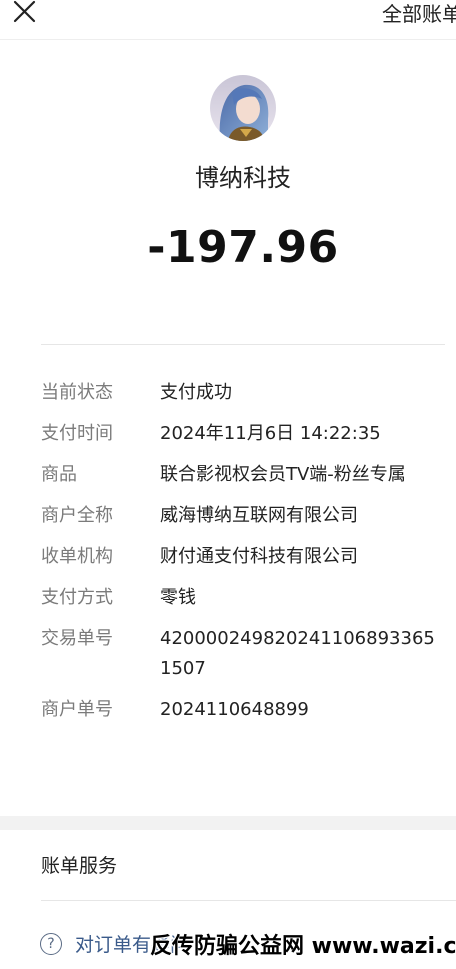  I want to click on detail-row-product: 商品 联合影视权会员TV端-粉丝专属, so click(243, 475).